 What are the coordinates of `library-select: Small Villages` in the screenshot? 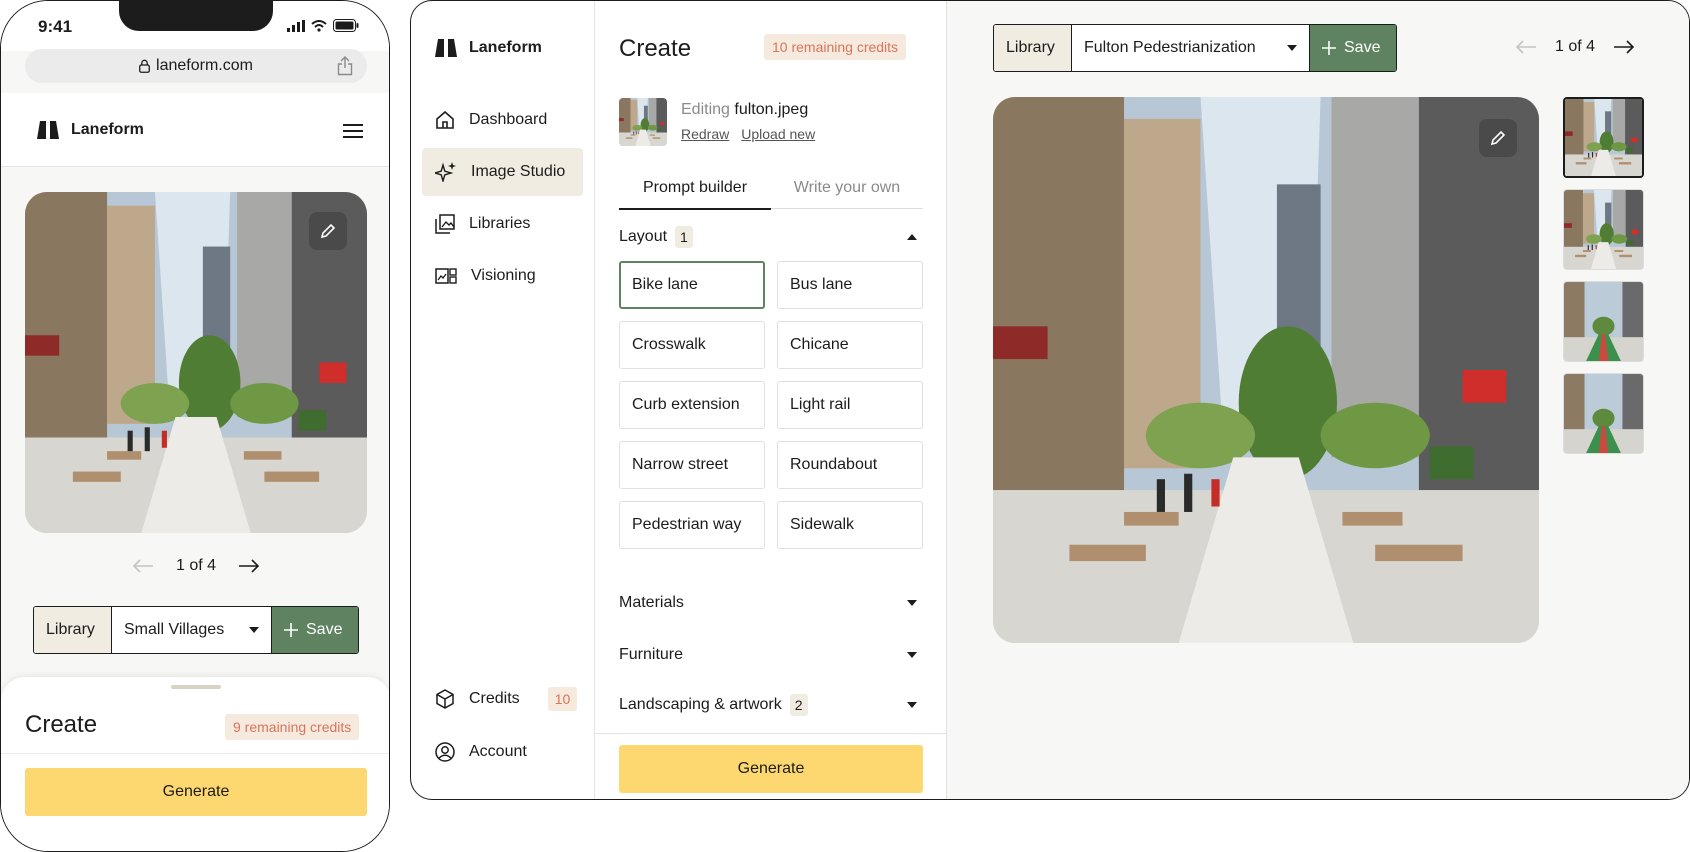 It's located at (192, 630).